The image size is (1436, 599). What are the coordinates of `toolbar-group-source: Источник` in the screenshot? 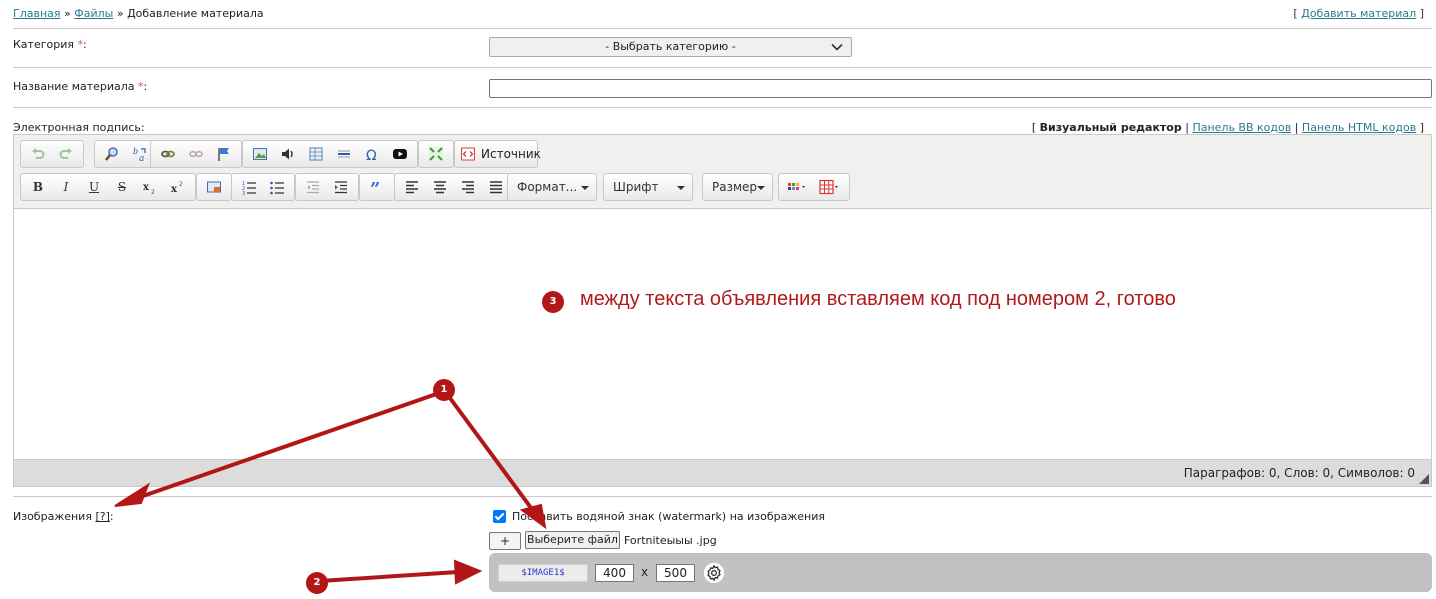 It's located at (497, 154).